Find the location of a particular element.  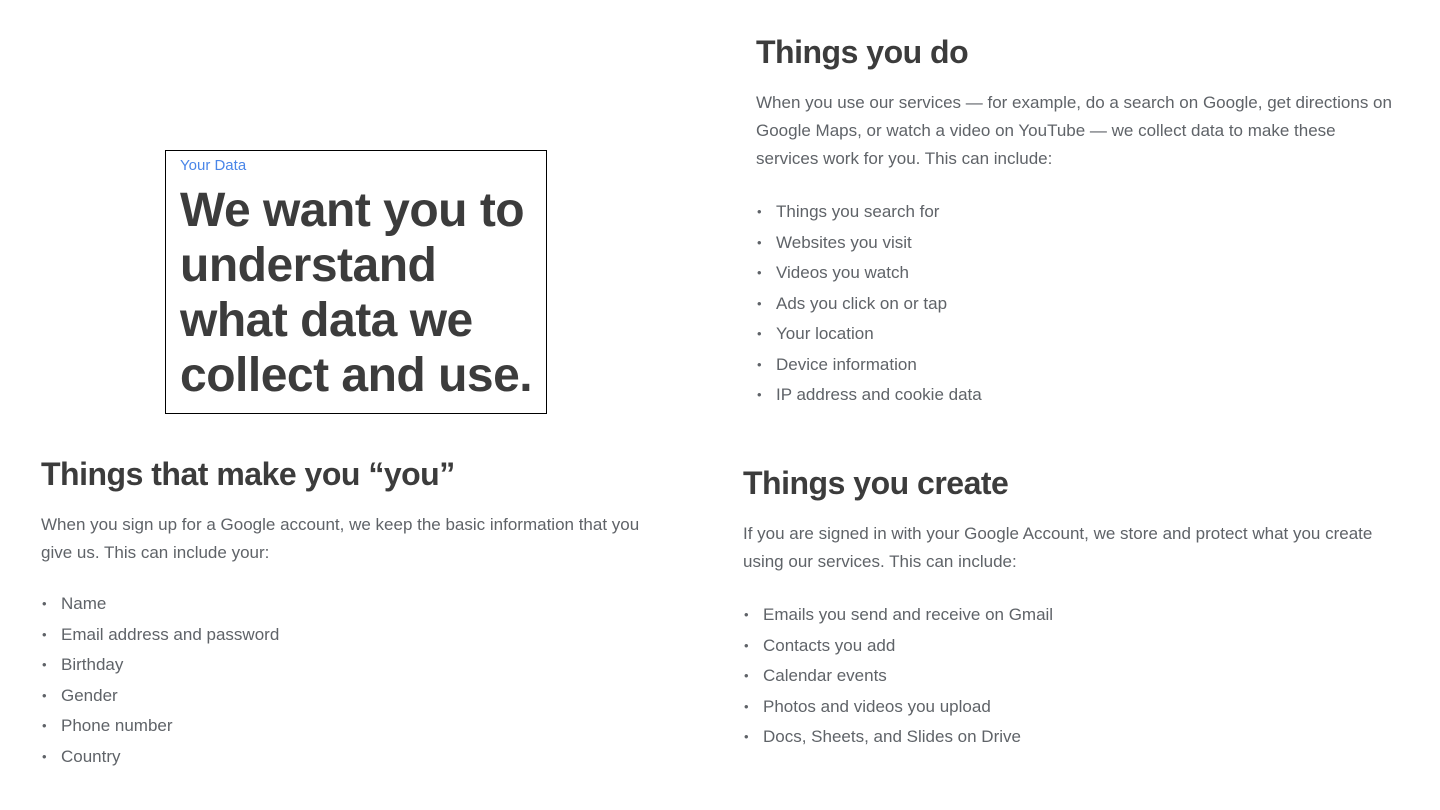

list-item: • Country is located at coordinates (351, 757).